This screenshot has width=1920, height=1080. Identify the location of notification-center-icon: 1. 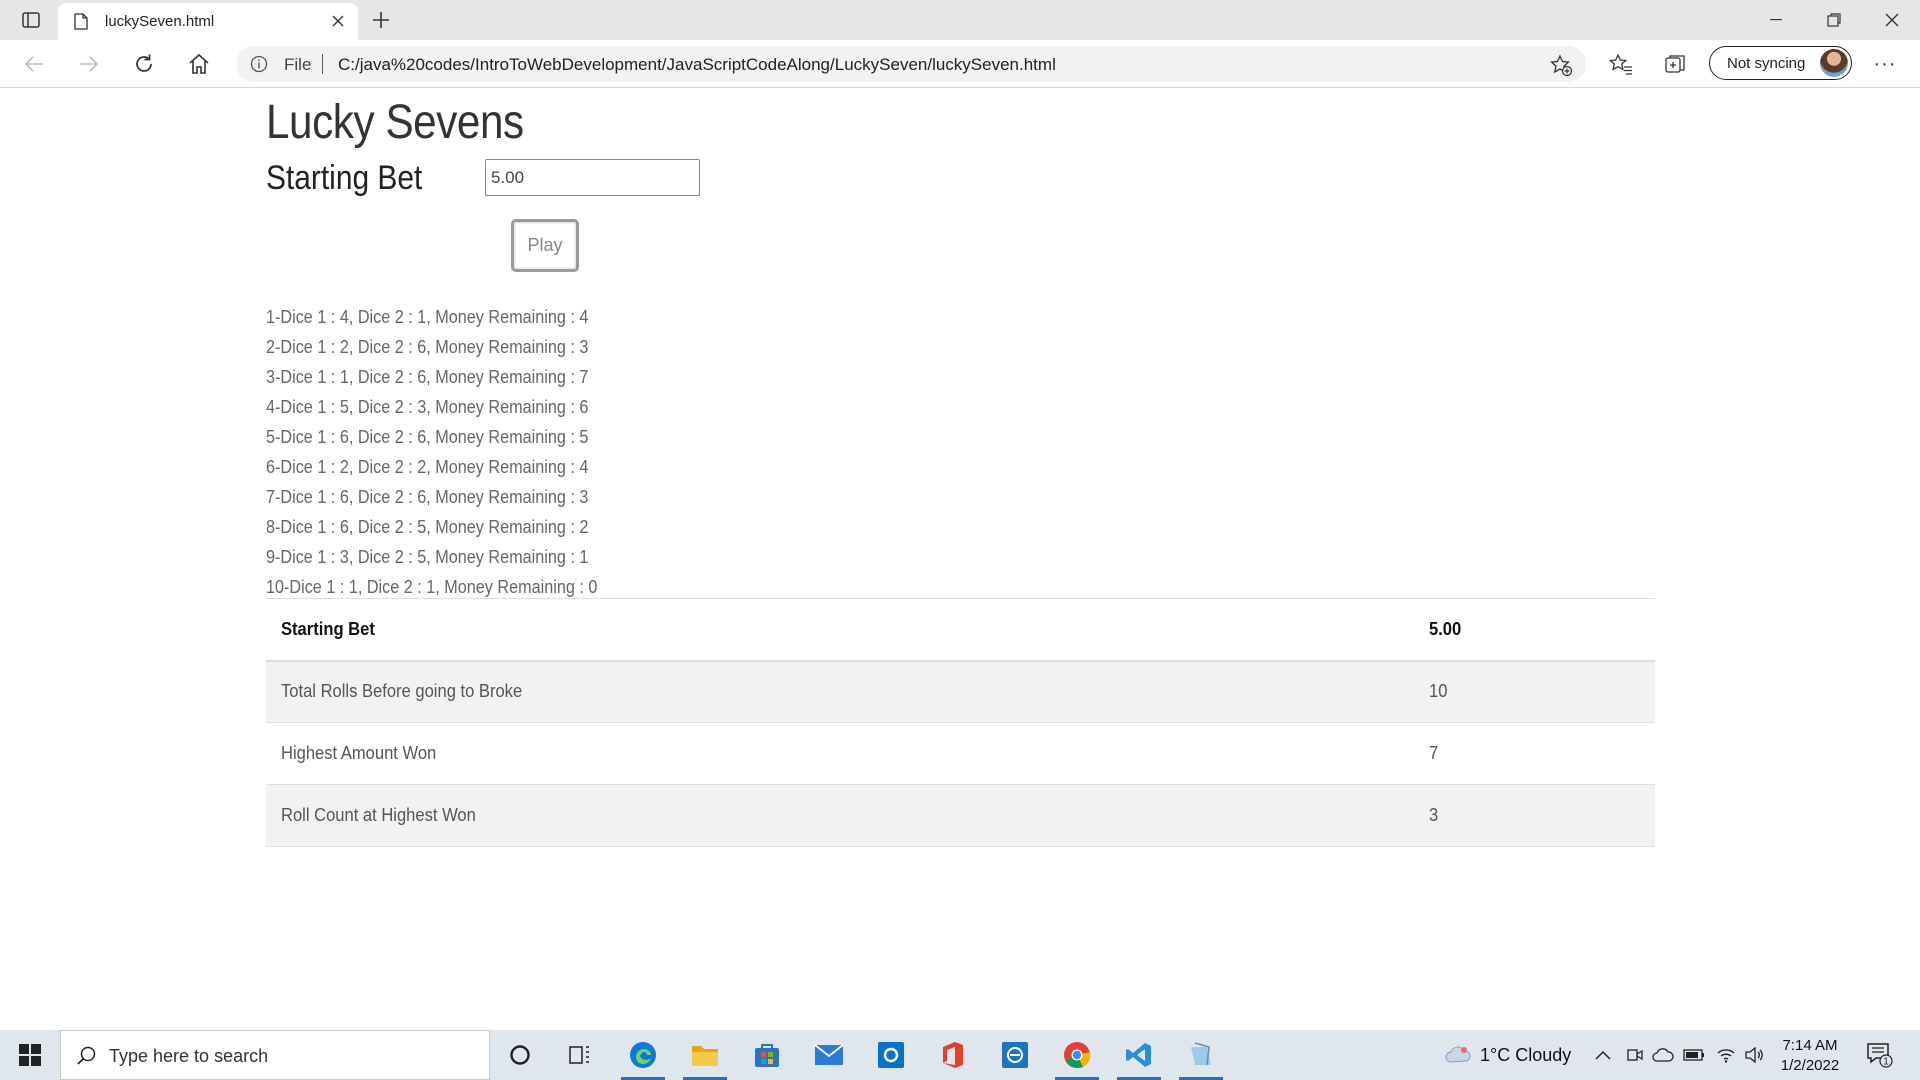
(1880, 1055).